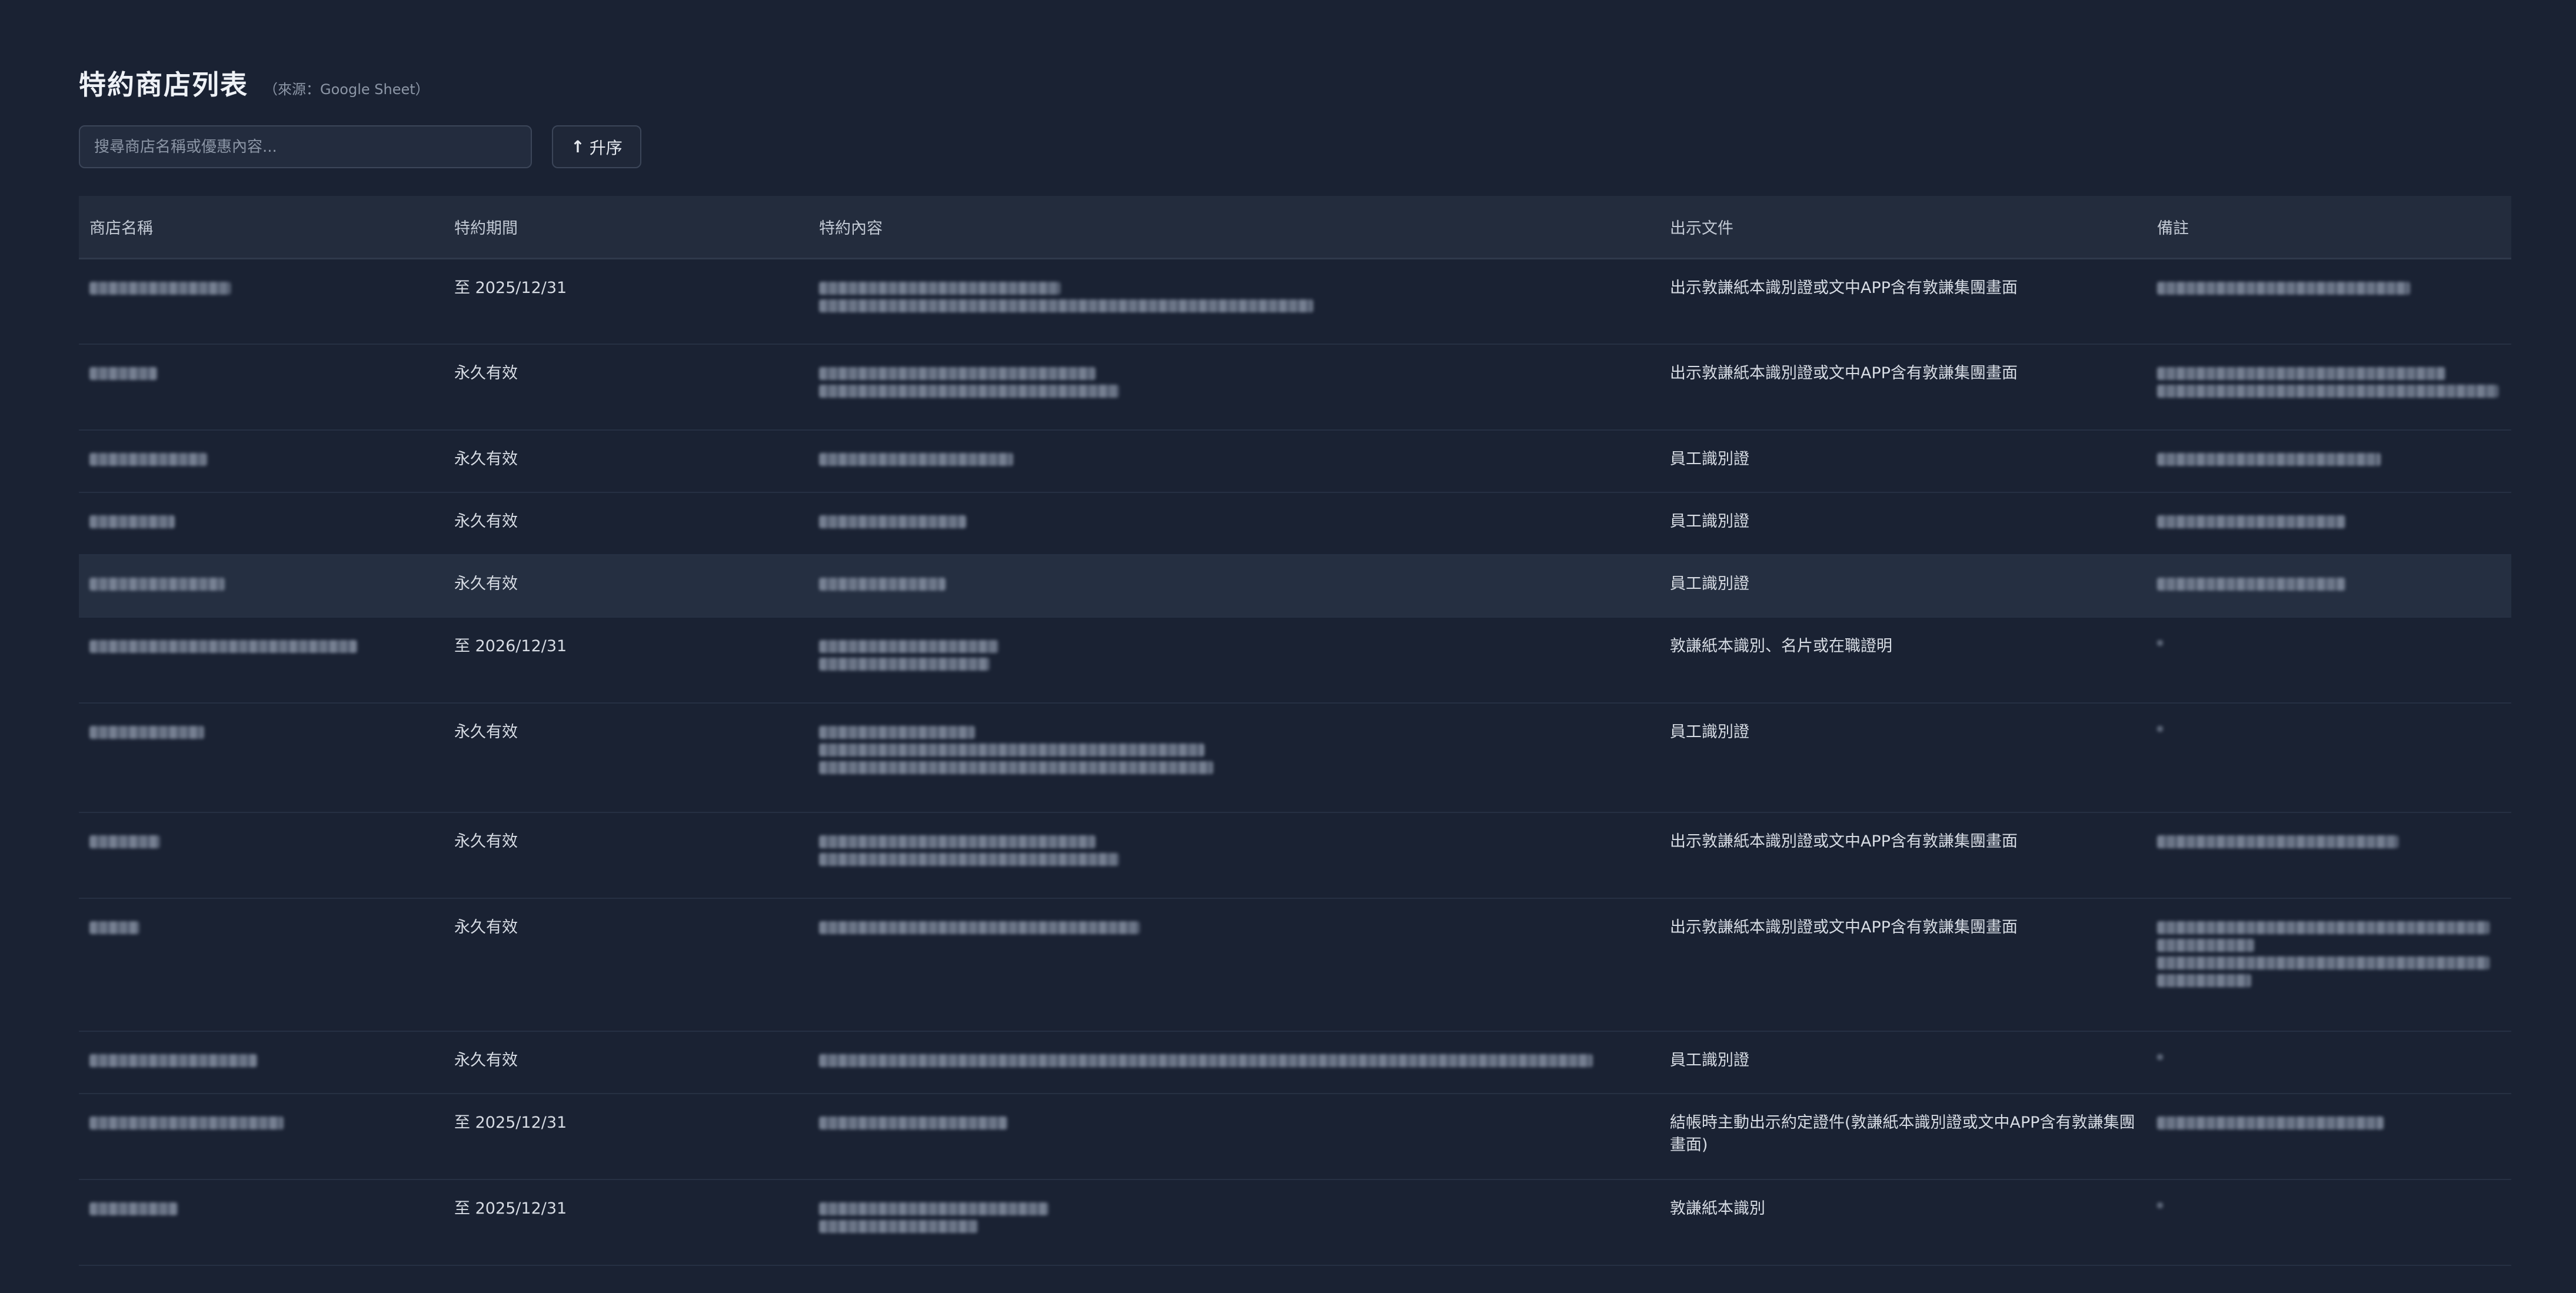 This screenshot has height=1293, width=2576. I want to click on arrow-up-icon: ↑, so click(578, 146).